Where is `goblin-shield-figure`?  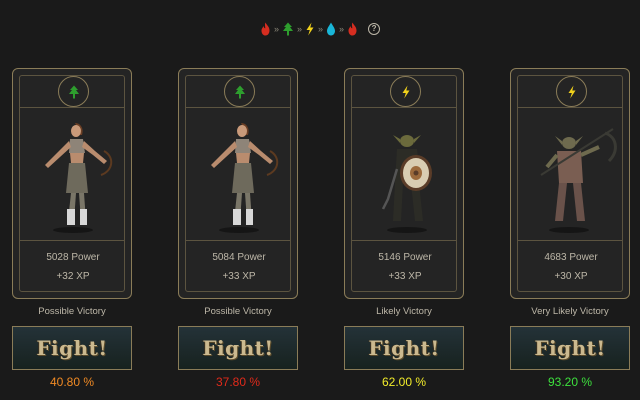
goblin-shield-figure is located at coordinates (406, 184).